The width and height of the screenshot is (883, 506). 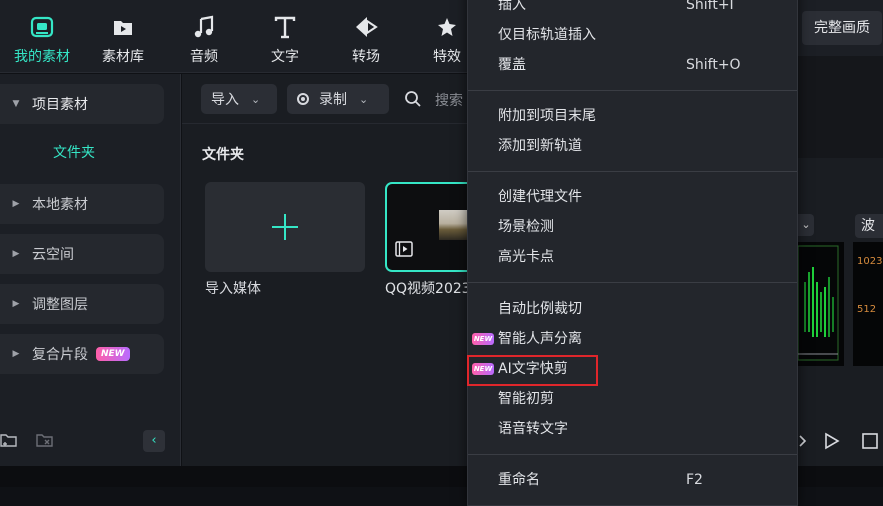 What do you see at coordinates (225, 100) in the screenshot?
I see `import-label: 导入` at bounding box center [225, 100].